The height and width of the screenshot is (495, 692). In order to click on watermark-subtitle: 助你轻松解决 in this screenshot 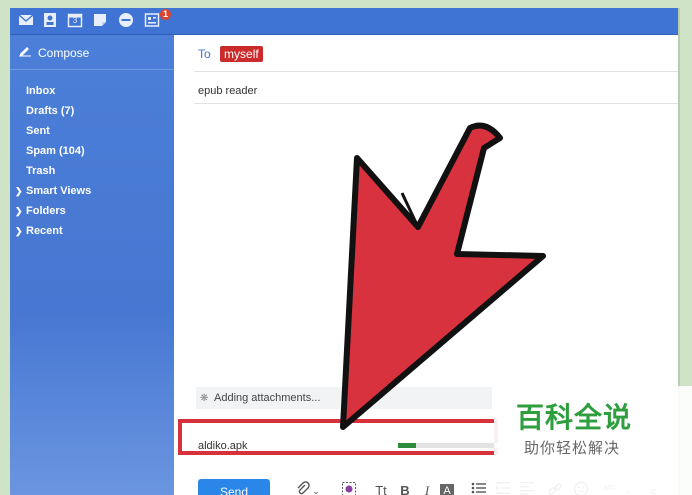, I will do `click(572, 448)`.